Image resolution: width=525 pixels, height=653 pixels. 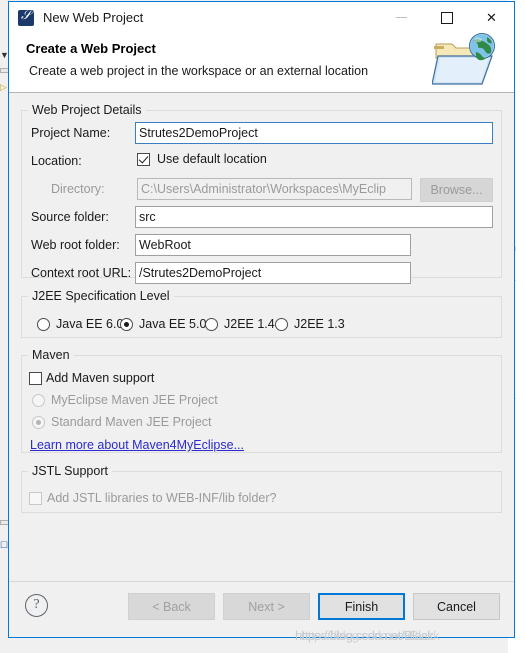 What do you see at coordinates (71, 133) in the screenshot?
I see `project-name-label: Project Name:` at bounding box center [71, 133].